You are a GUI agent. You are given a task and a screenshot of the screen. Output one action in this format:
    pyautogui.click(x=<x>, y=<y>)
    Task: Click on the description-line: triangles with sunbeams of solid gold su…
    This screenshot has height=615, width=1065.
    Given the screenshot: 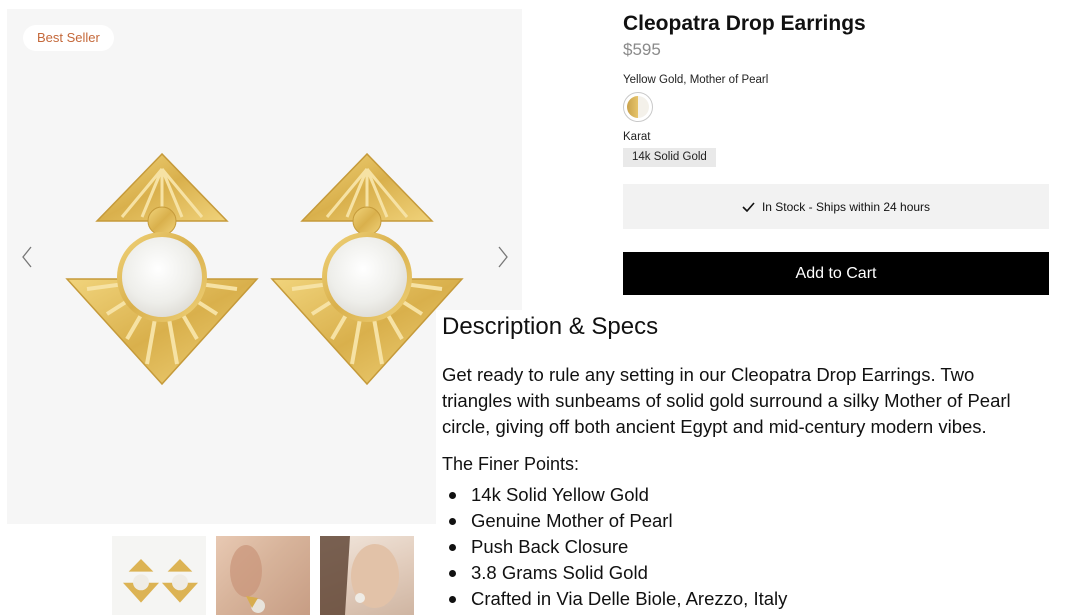 What is the action you would take?
    pyautogui.click(x=726, y=400)
    